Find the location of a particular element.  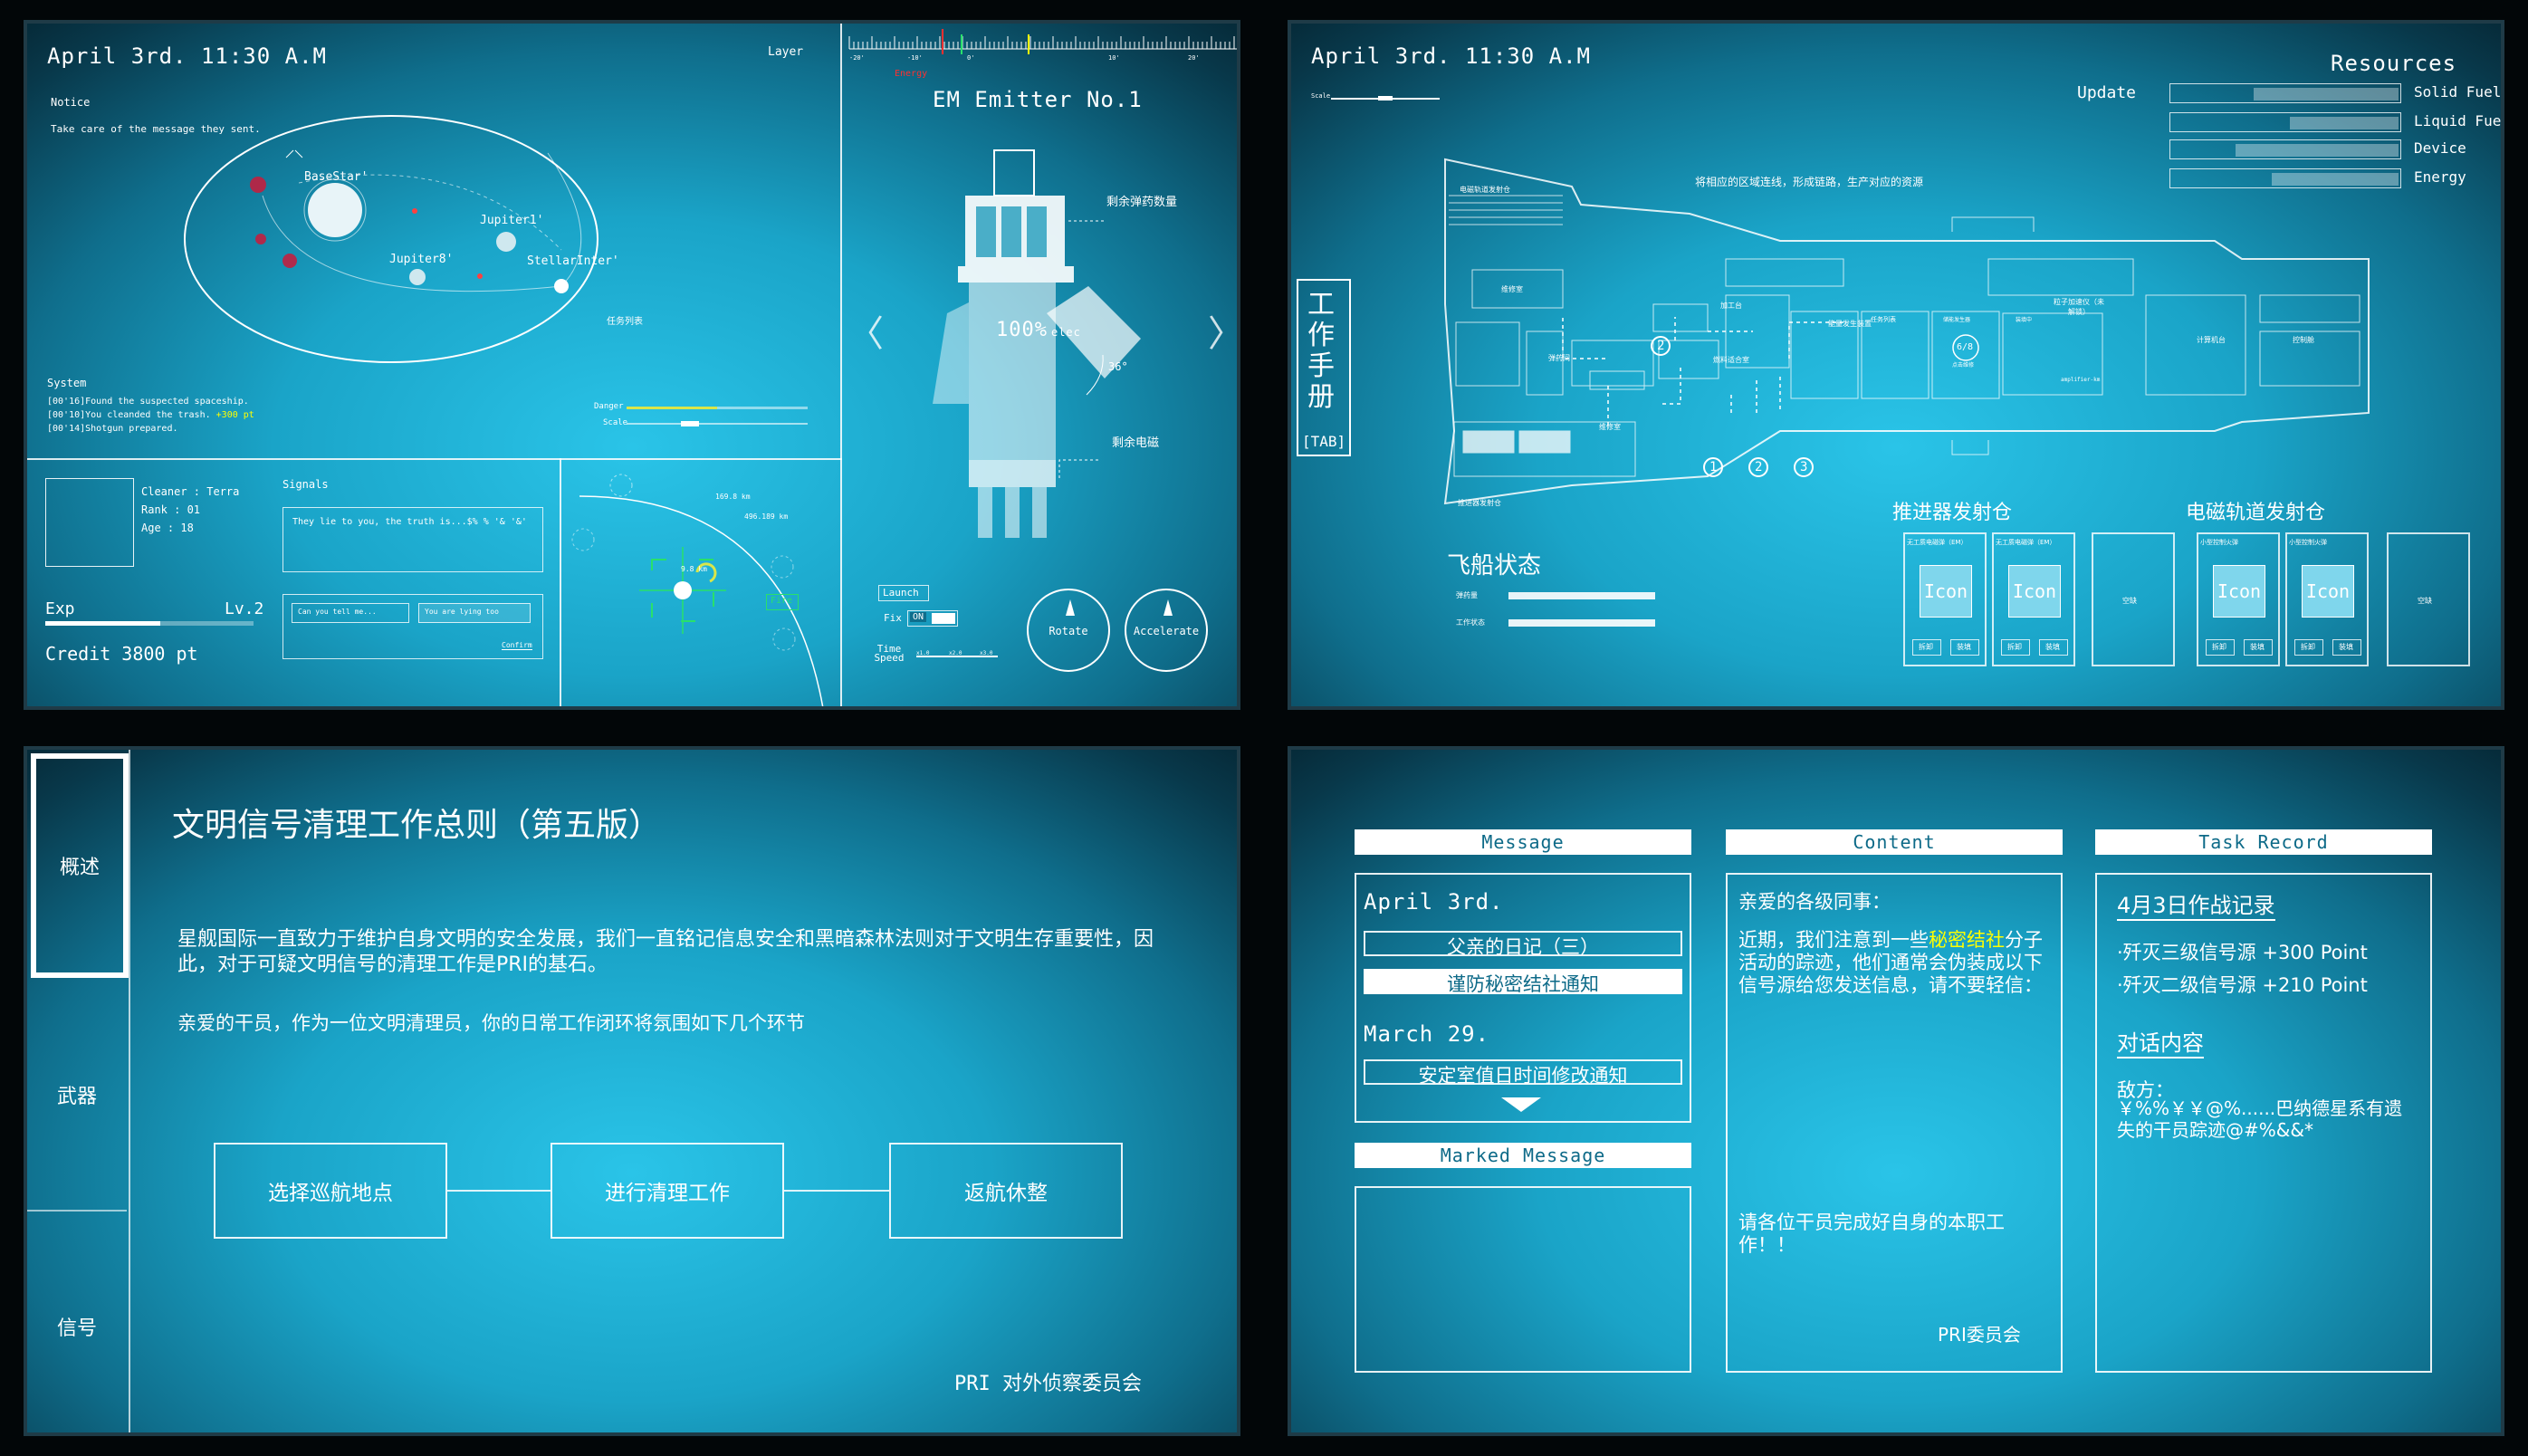

fire-button: Fire is located at coordinates (782, 602).